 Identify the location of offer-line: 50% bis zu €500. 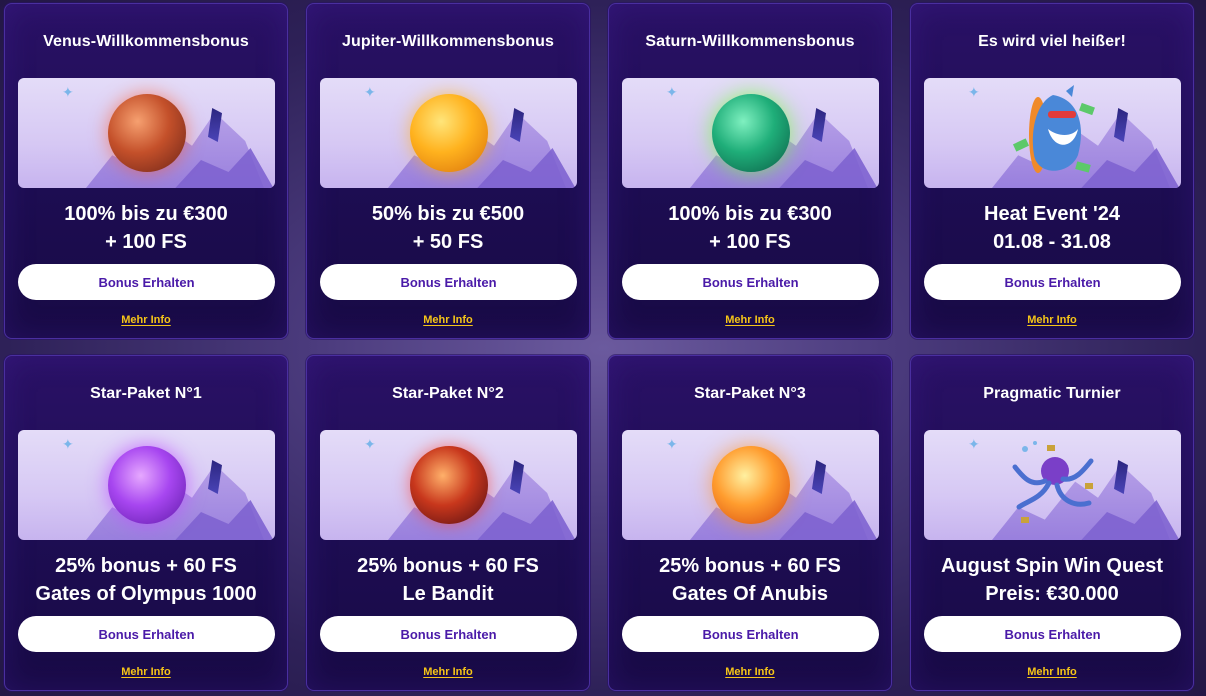
(448, 214).